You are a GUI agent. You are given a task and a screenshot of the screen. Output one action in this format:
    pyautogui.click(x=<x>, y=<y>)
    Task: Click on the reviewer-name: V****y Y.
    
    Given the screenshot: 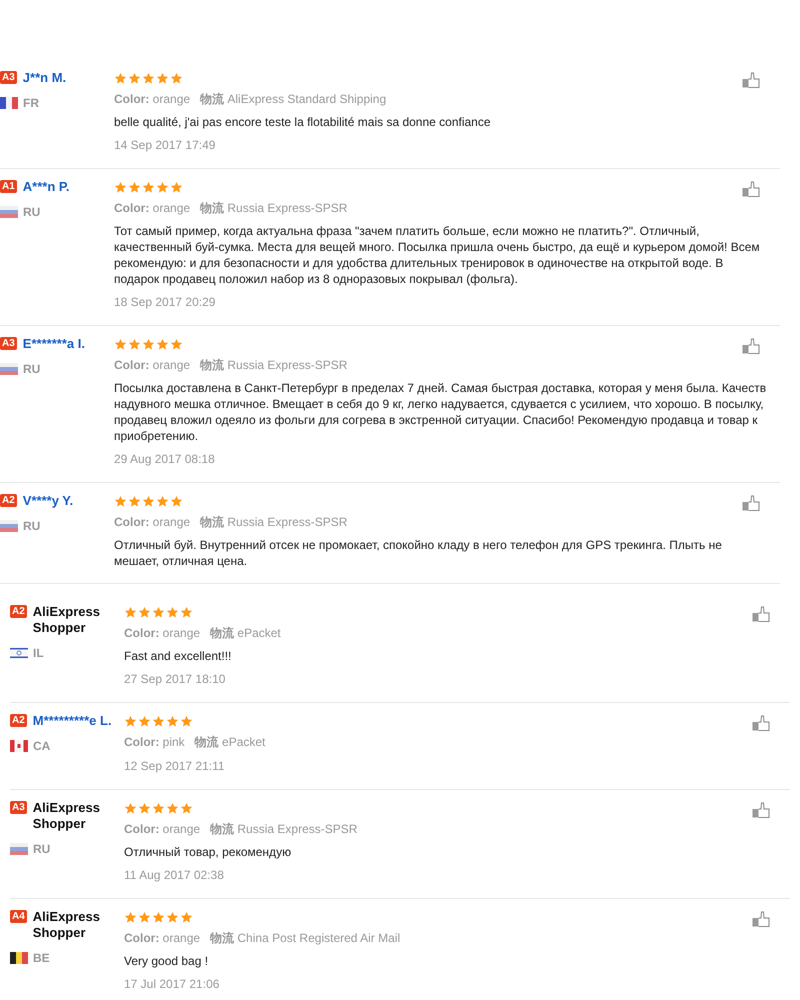 What is the action you would take?
    pyautogui.click(x=48, y=501)
    